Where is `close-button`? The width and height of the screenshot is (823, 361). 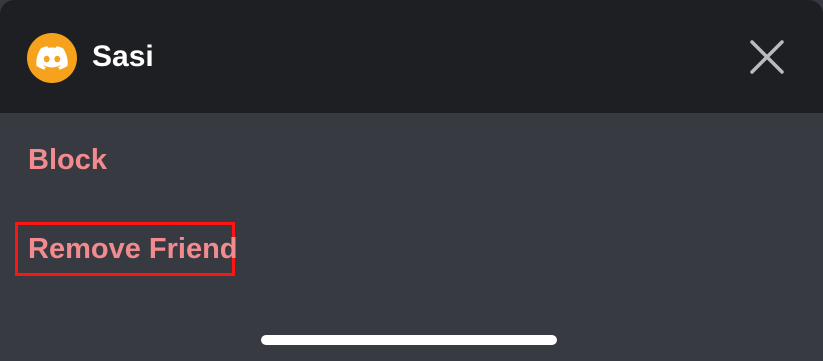 close-button is located at coordinates (767, 57).